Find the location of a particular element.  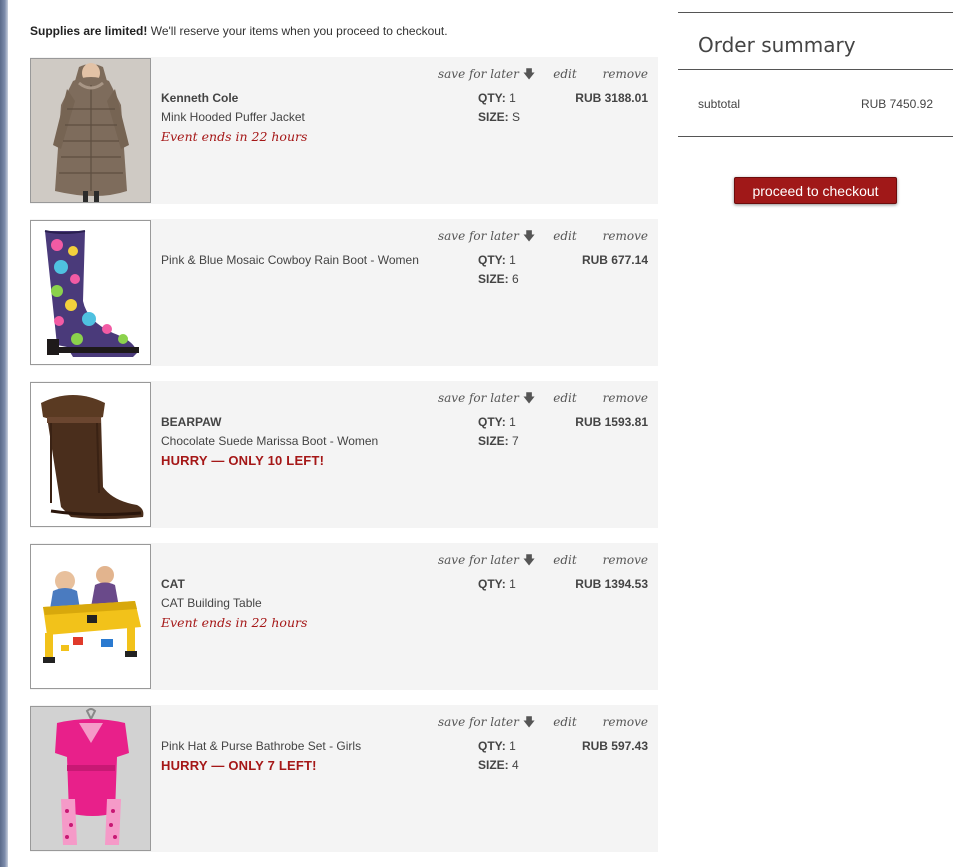

product-image-puffer-jacket is located at coordinates (90, 130).